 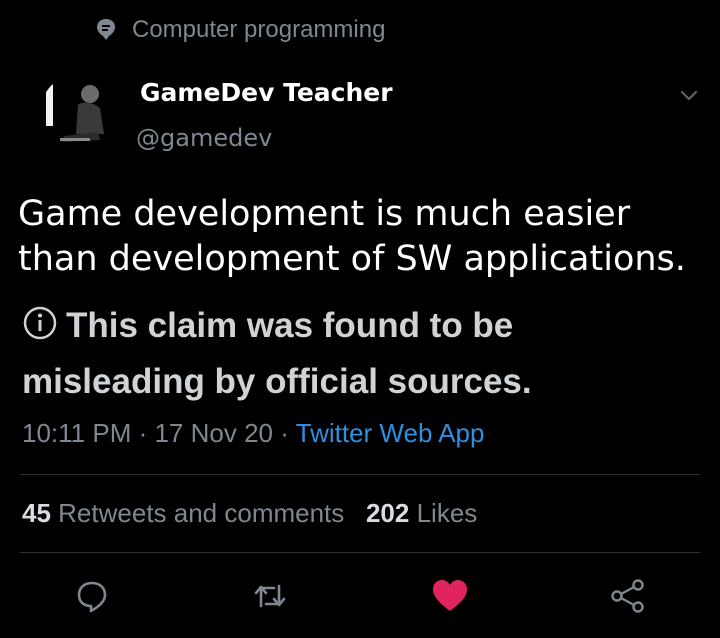 I want to click on source-app-link: Twitter Web App, so click(x=390, y=433).